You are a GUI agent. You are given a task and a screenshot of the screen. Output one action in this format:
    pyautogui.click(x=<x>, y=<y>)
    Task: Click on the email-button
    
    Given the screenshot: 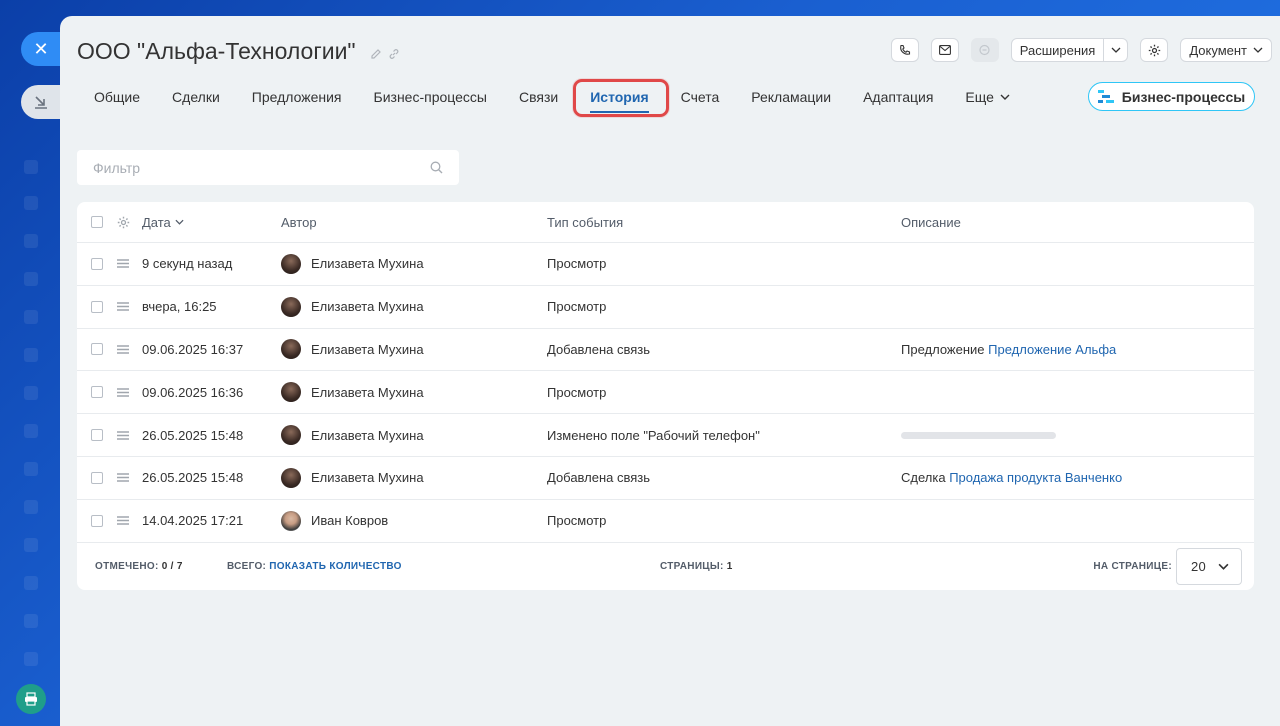 What is the action you would take?
    pyautogui.click(x=944, y=50)
    